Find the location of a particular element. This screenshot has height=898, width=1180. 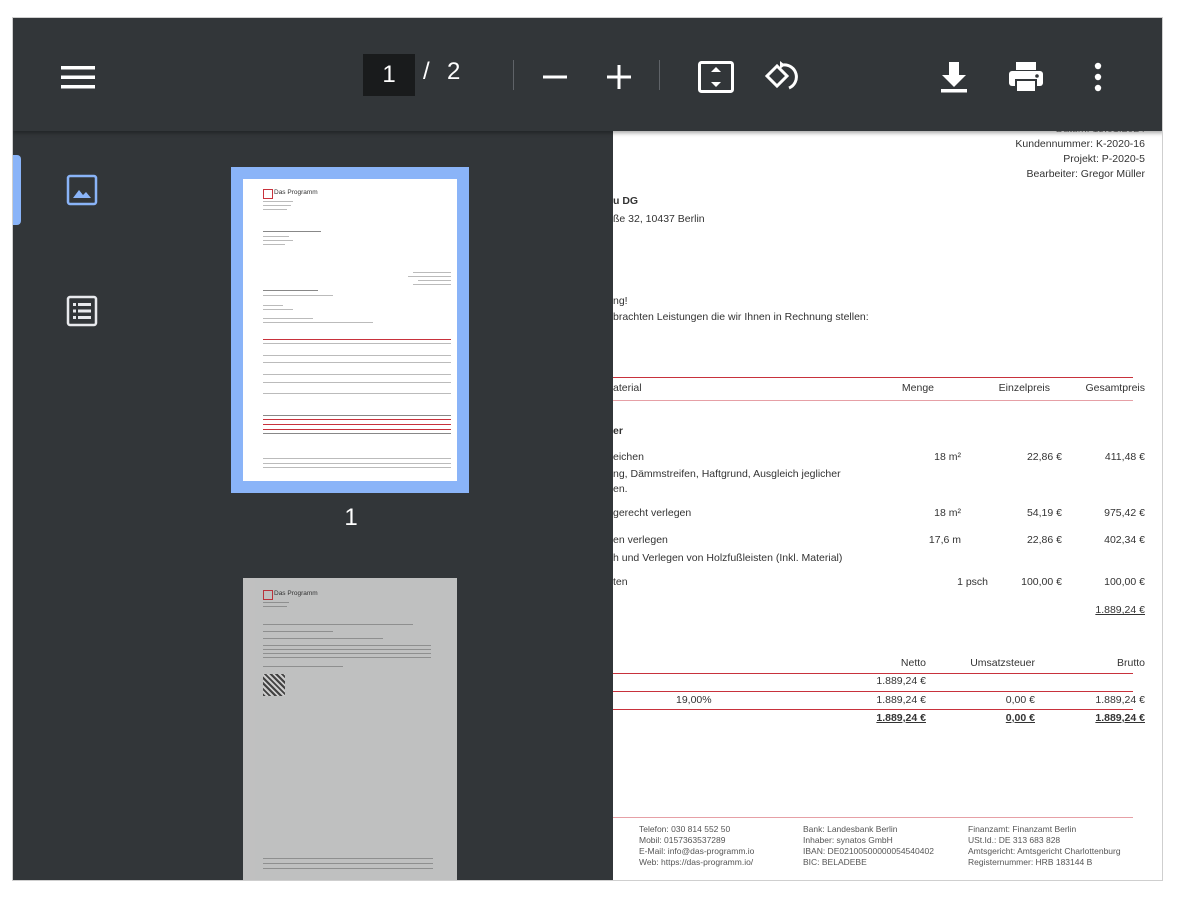

sum-row1-netto: 1.889,24 € is located at coordinates (901, 681).